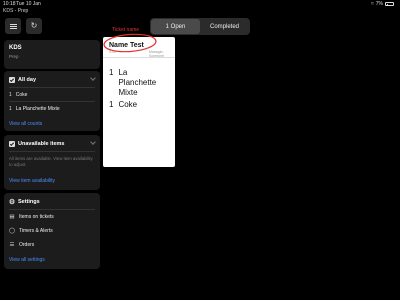  Describe the element at coordinates (372, 4) in the screenshot. I see `wifi-icon: ≈` at that location.